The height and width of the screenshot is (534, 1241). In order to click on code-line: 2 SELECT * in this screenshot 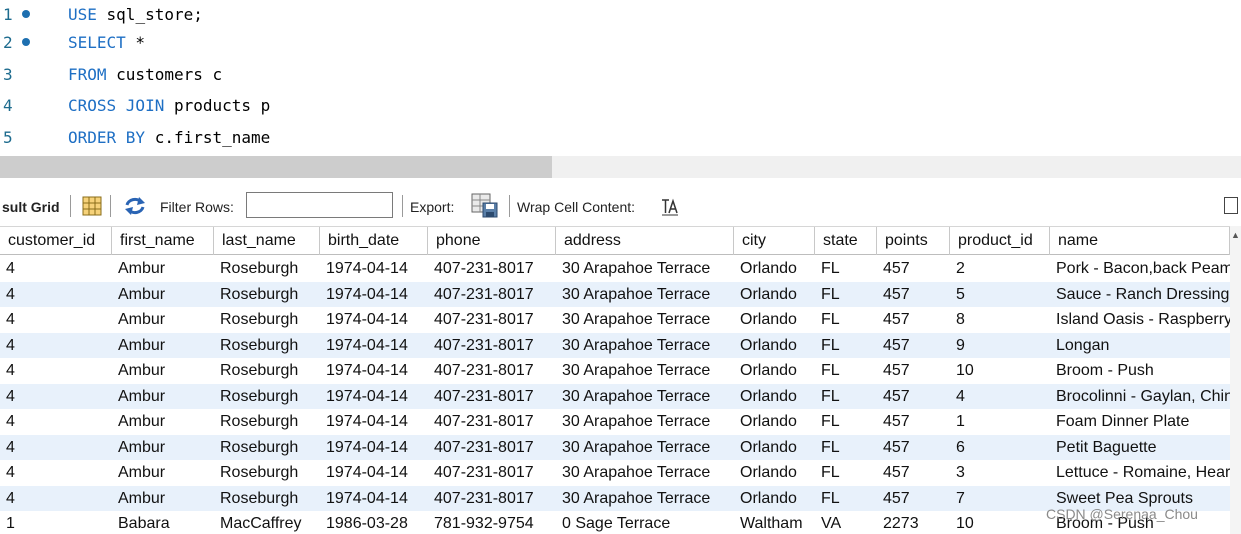, I will do `click(620, 43)`.